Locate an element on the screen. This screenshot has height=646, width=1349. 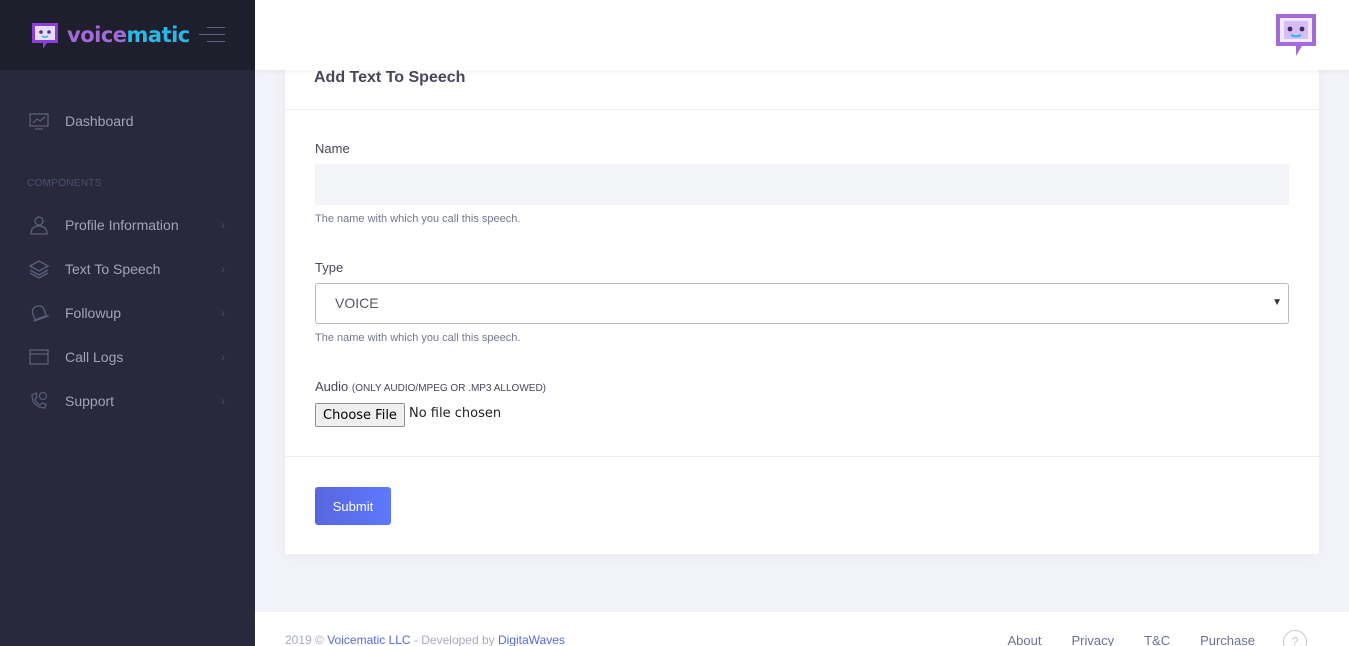
monitor-icon is located at coordinates (39, 121).